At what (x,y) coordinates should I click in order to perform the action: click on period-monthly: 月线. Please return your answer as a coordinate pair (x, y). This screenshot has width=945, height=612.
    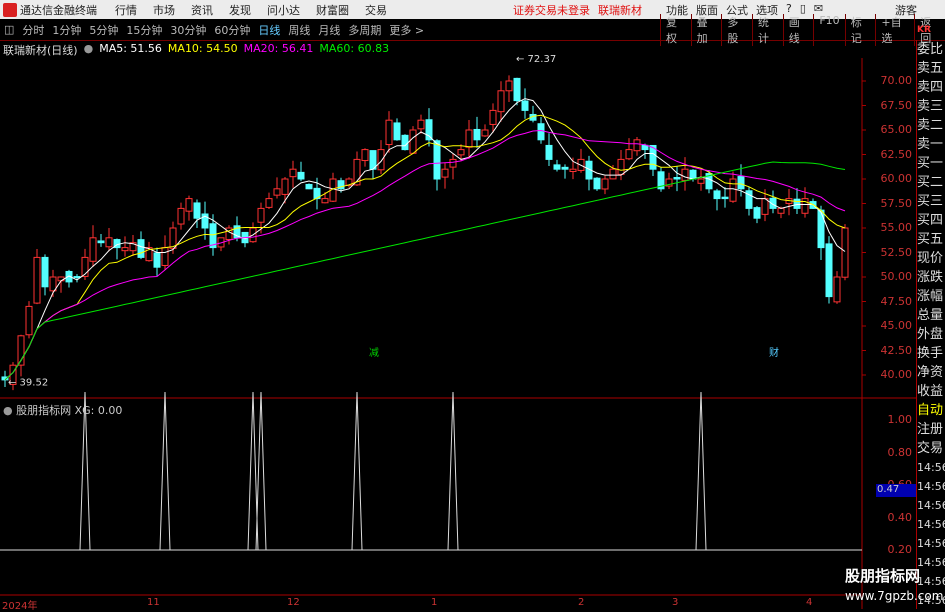
    Looking at the image, I should click on (329, 30).